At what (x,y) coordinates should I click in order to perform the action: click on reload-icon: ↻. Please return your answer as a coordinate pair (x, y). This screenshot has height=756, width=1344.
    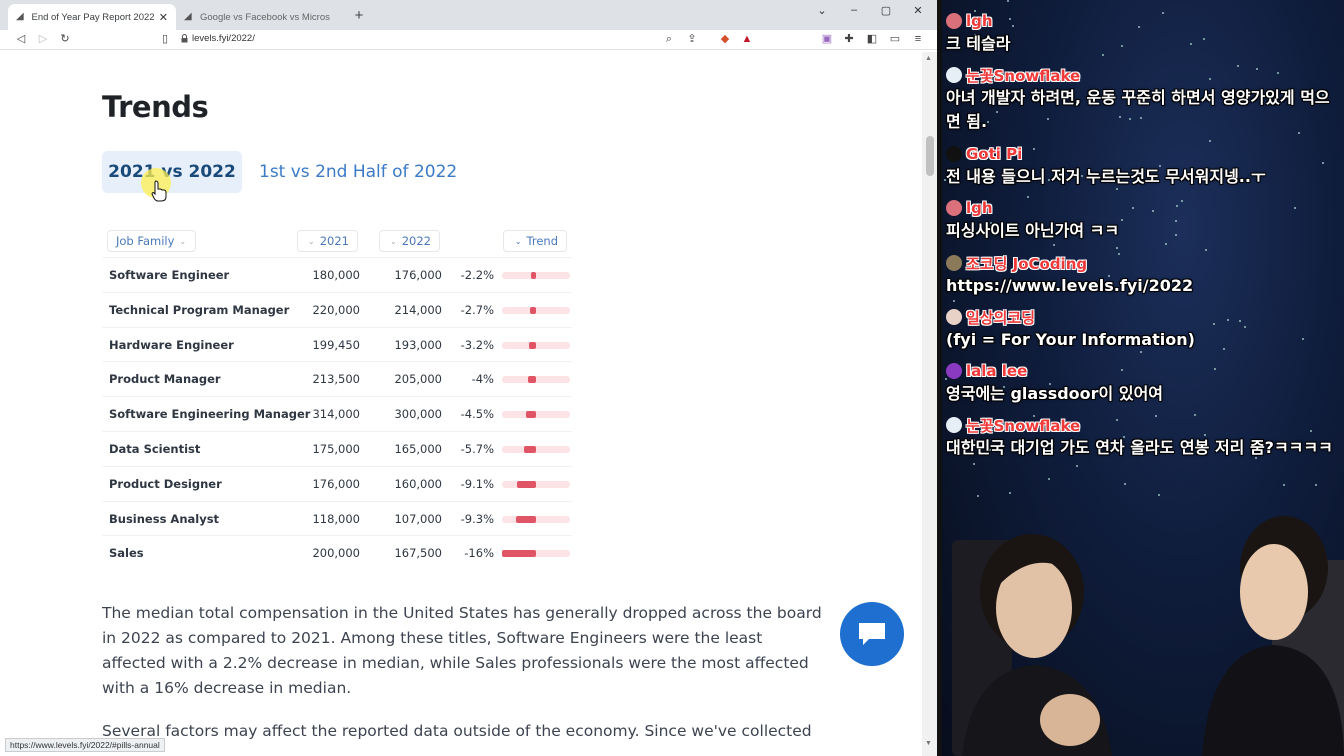
    Looking at the image, I should click on (65, 39).